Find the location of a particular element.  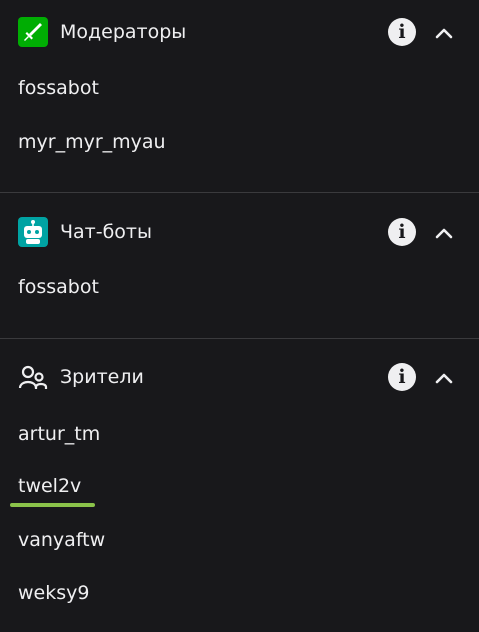

chatbots-header: Чат-боты i is located at coordinates (239, 229).